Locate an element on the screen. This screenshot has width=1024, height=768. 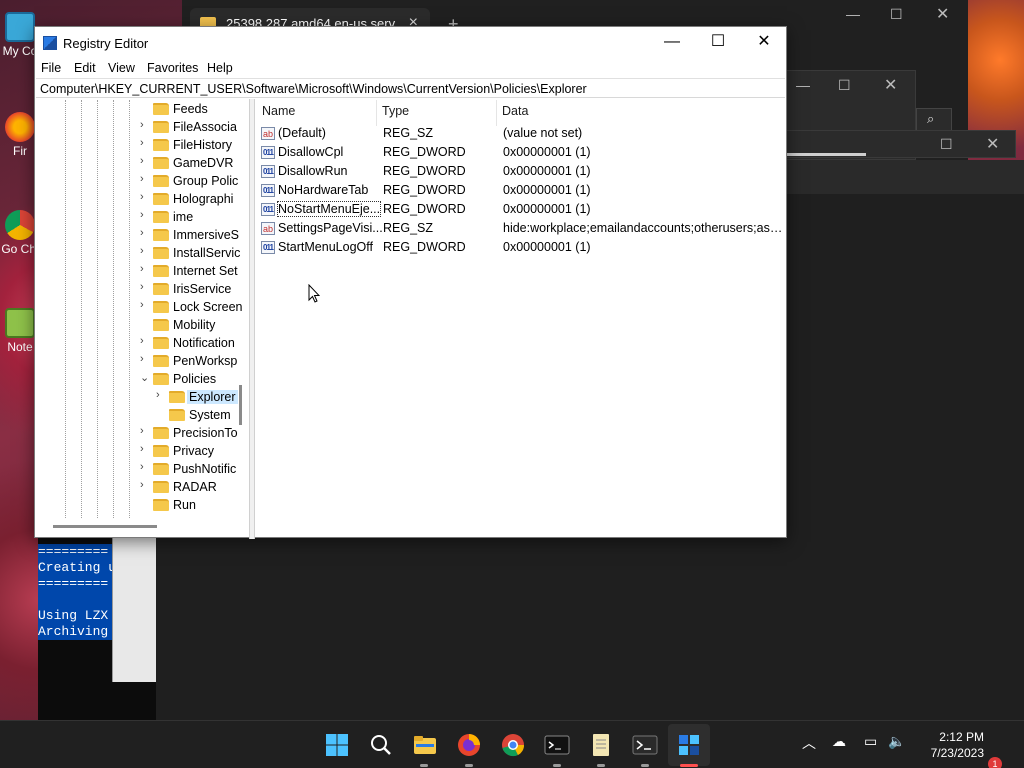
pane-splitter is located at coordinates (252, 319).